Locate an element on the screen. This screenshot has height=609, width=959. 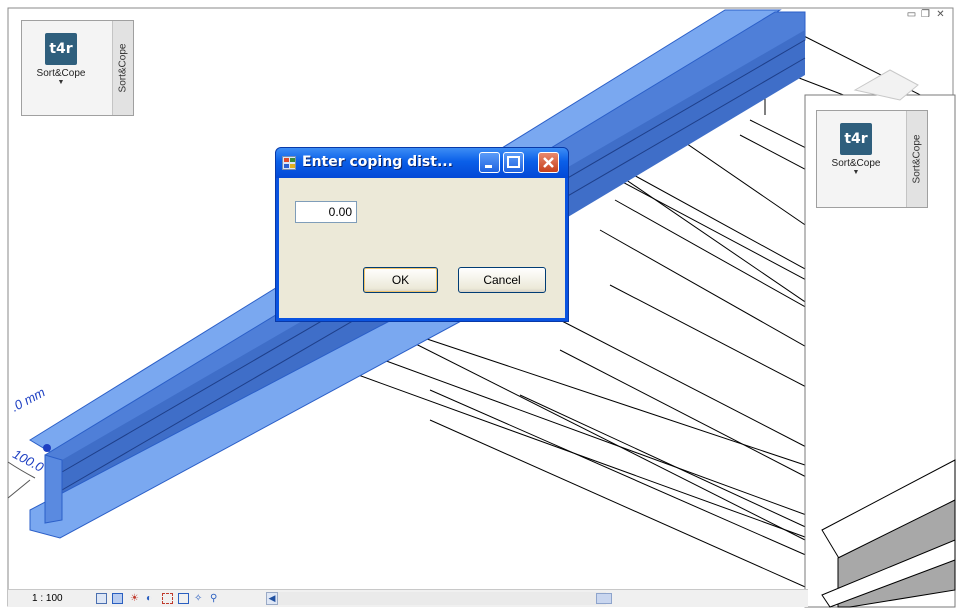
maximize-icon is located at coordinates (513, 162).